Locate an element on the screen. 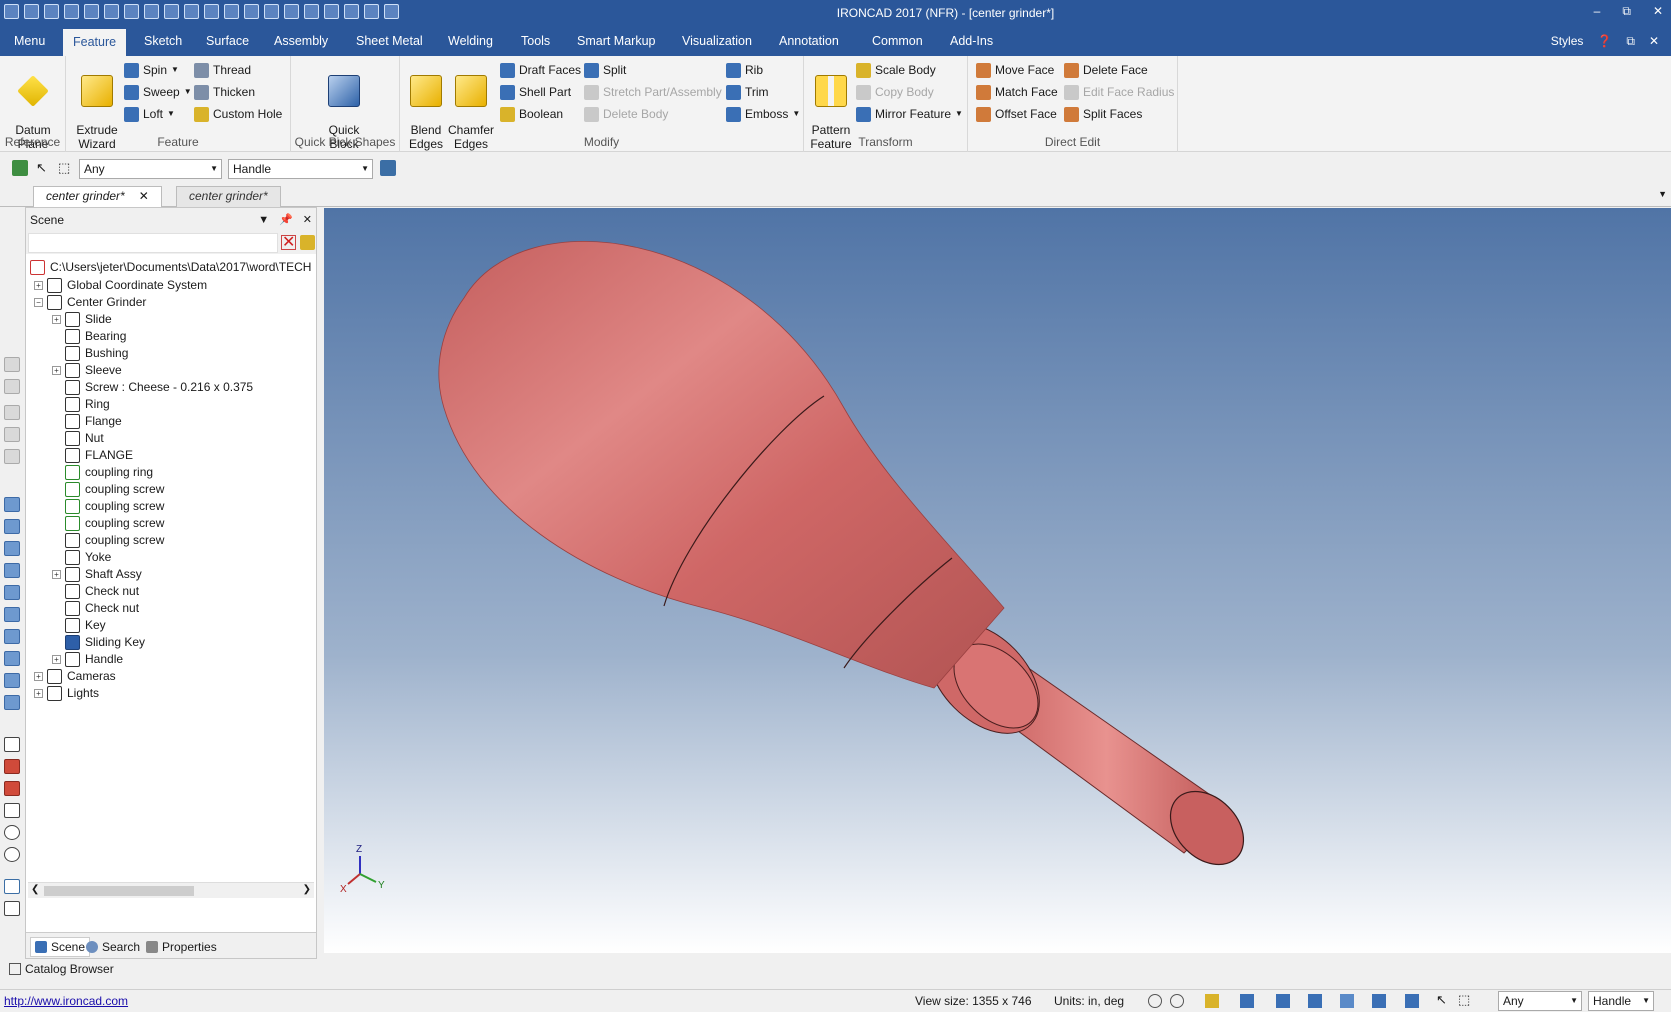  tree-item: + Handle is located at coordinates (87, 659).